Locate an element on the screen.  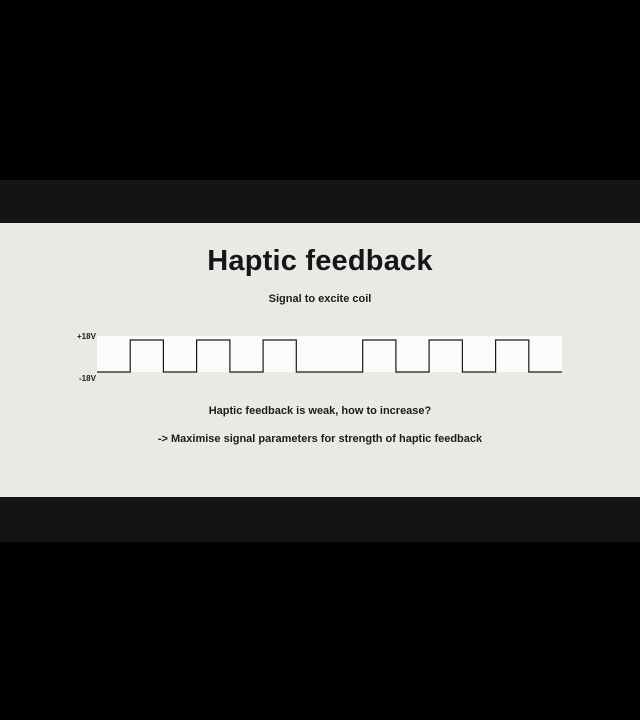
square-wave-diagram: +18V -18V is located at coordinates (319, 357).